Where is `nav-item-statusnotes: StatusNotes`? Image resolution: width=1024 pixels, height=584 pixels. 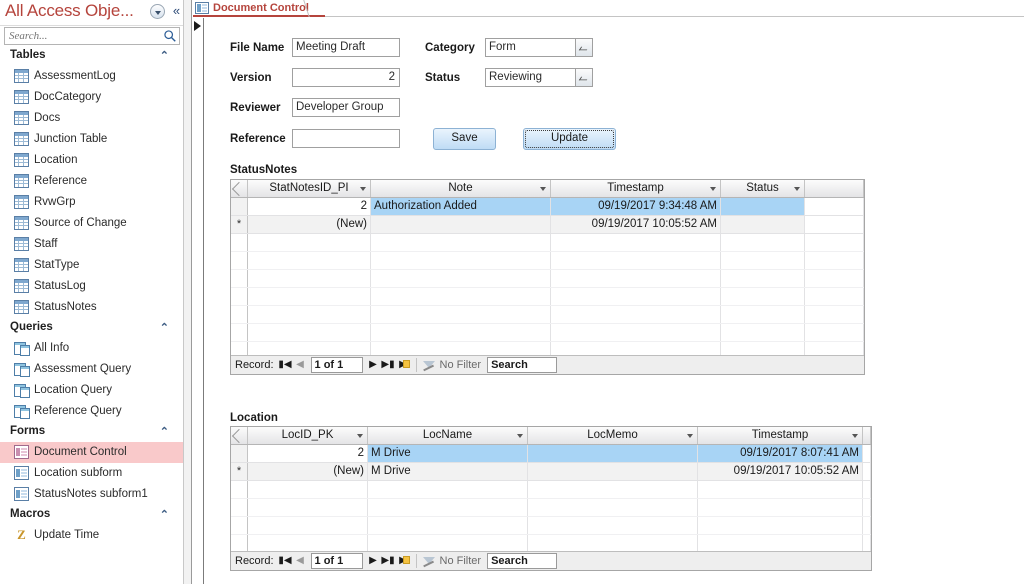 nav-item-statusnotes: StatusNotes is located at coordinates (91, 307).